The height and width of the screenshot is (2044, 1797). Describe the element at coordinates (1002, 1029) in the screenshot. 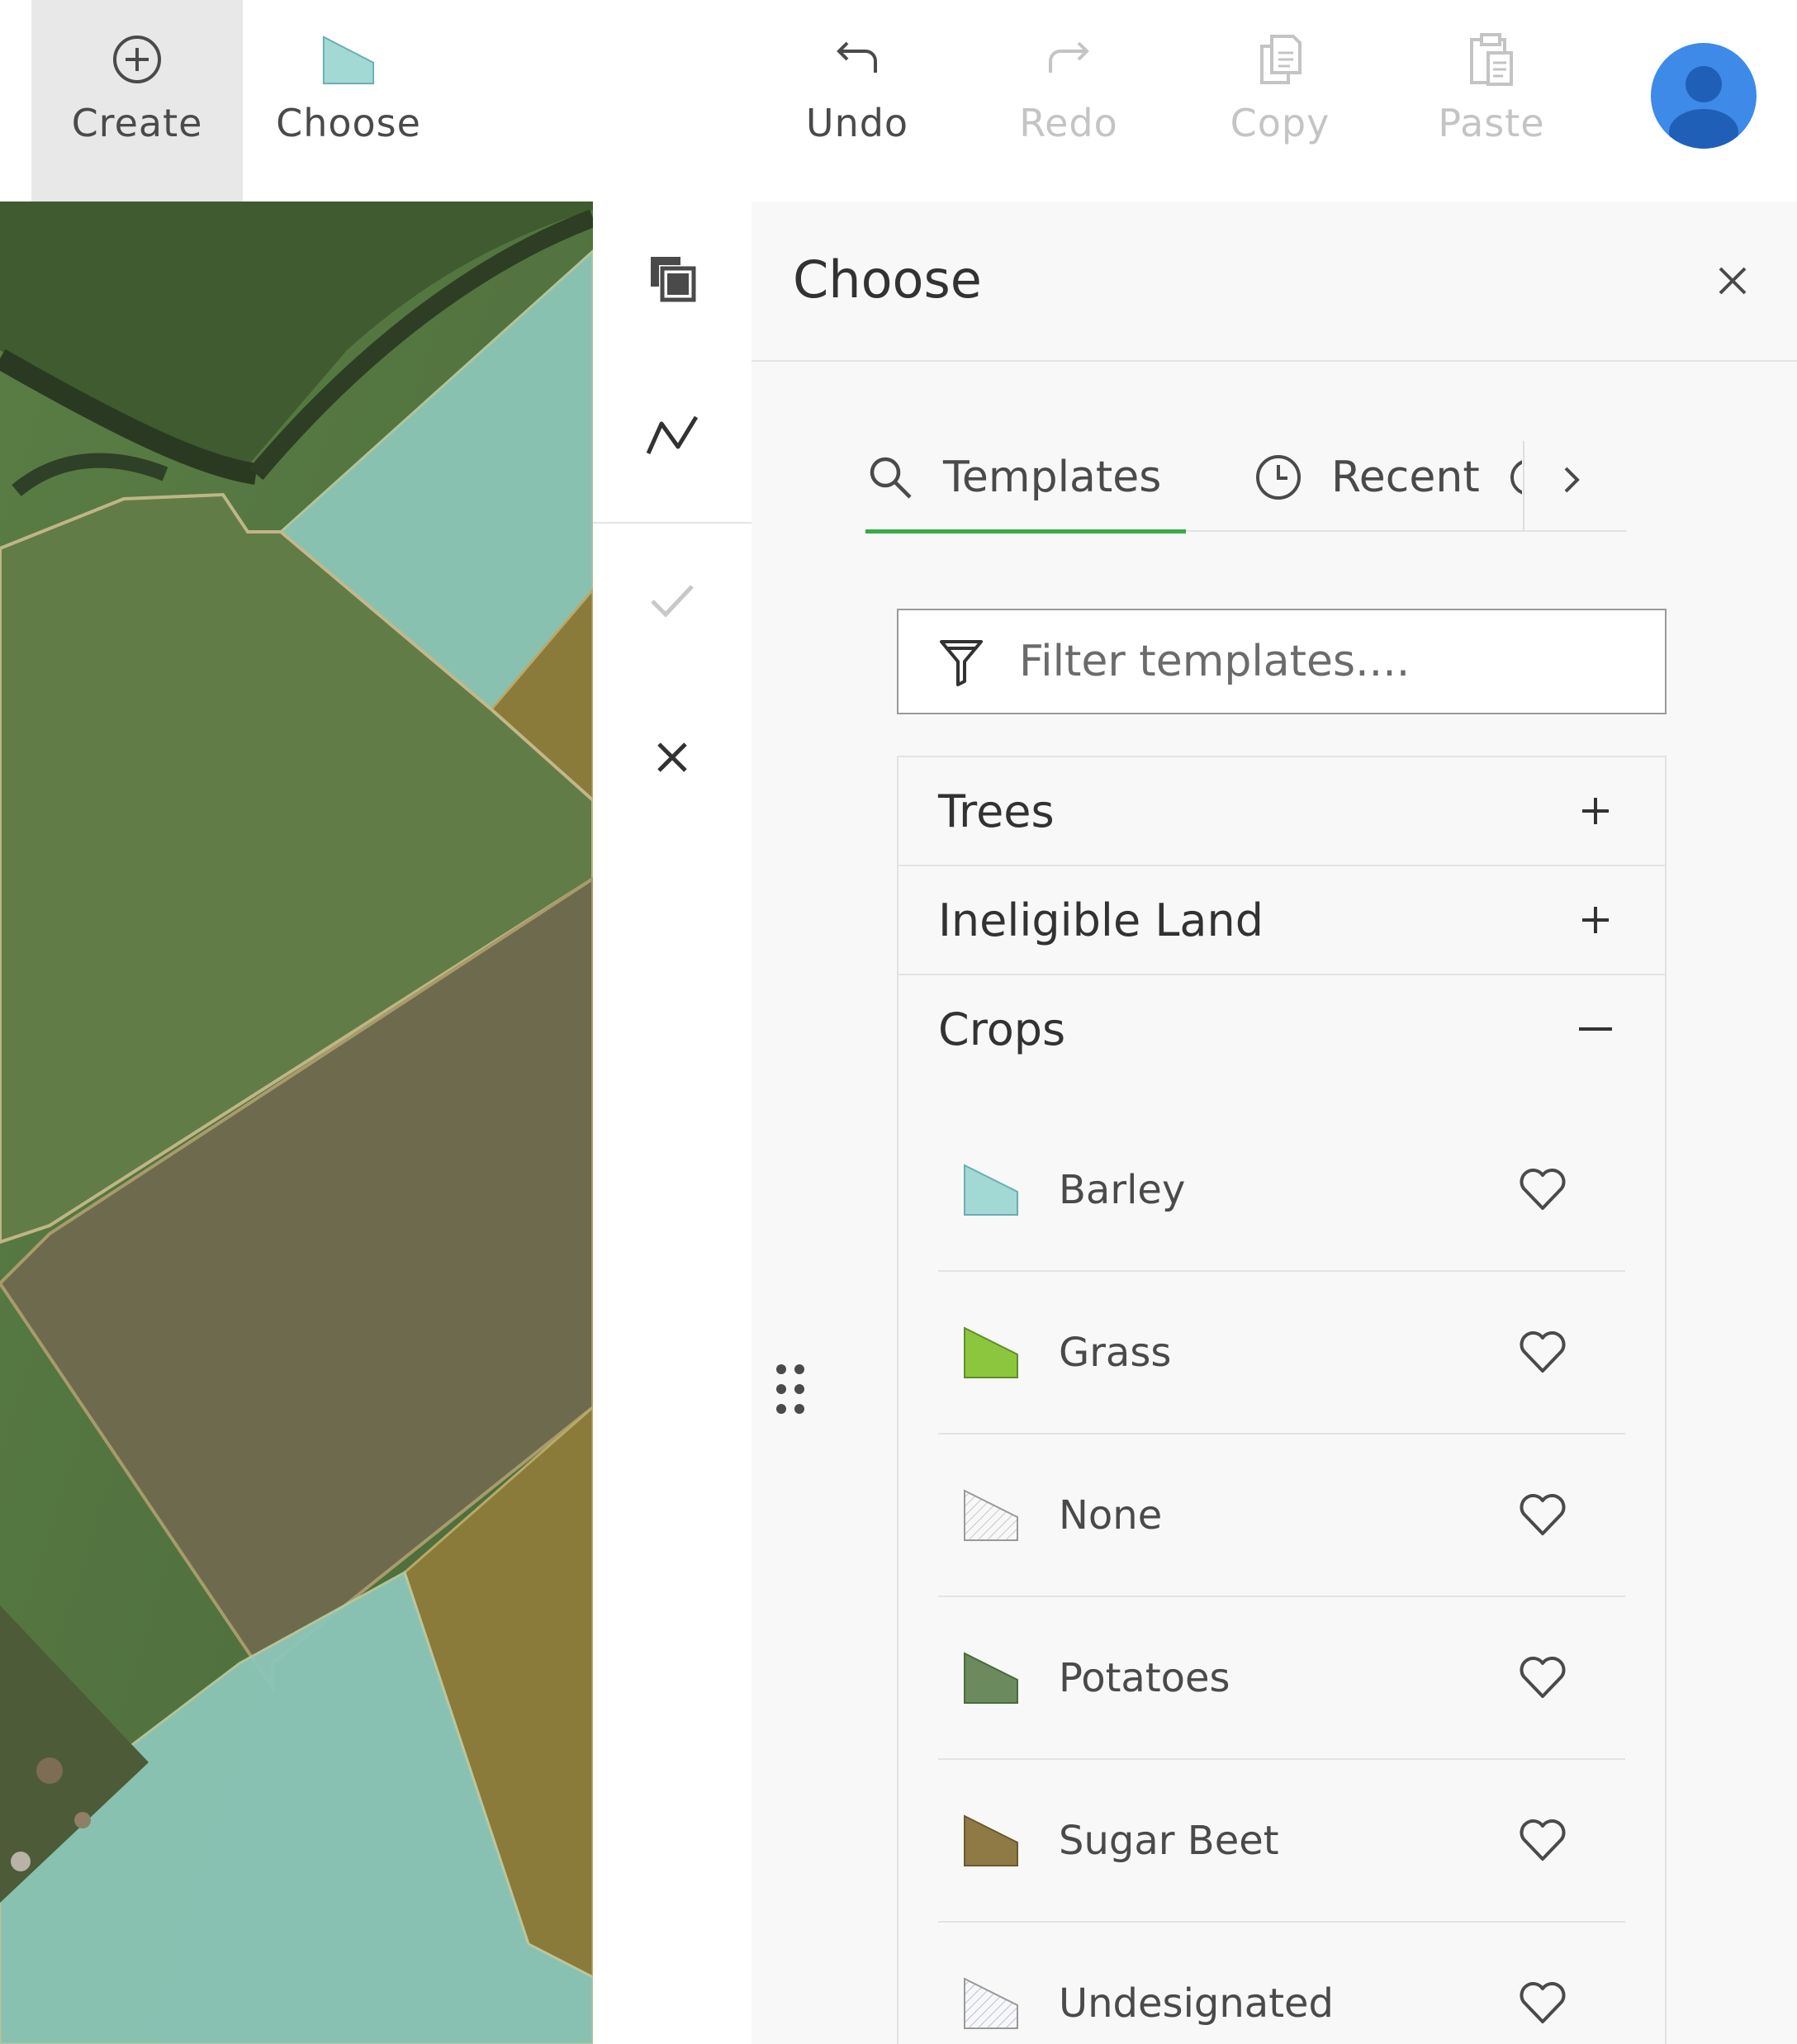

I see `group-label: Crops` at that location.